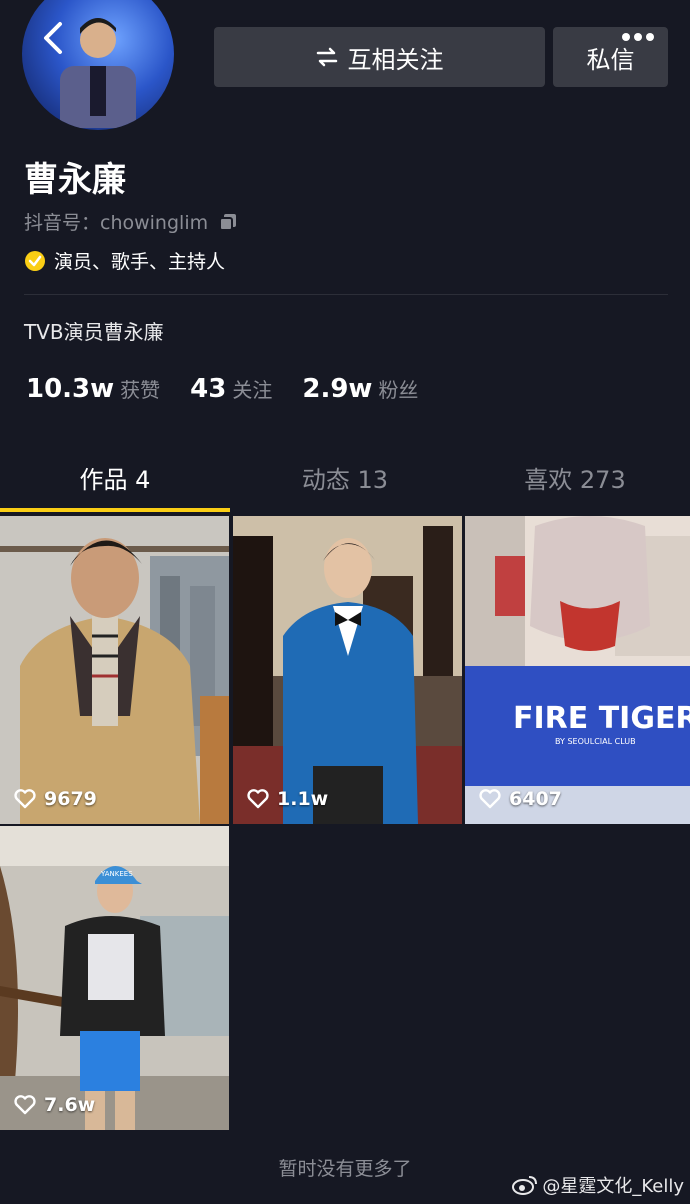  What do you see at coordinates (610, 59) in the screenshot?
I see `message-label: 私信` at bounding box center [610, 59].